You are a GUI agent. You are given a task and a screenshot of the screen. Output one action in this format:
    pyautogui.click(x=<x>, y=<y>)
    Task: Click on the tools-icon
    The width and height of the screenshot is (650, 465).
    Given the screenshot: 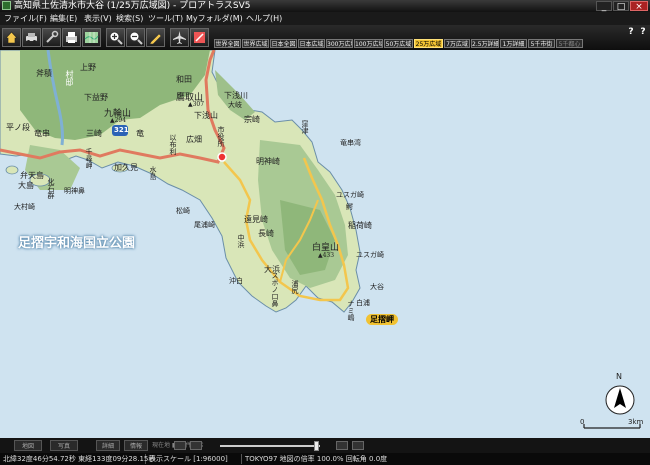 What is the action you would take?
    pyautogui.click(x=51, y=37)
    